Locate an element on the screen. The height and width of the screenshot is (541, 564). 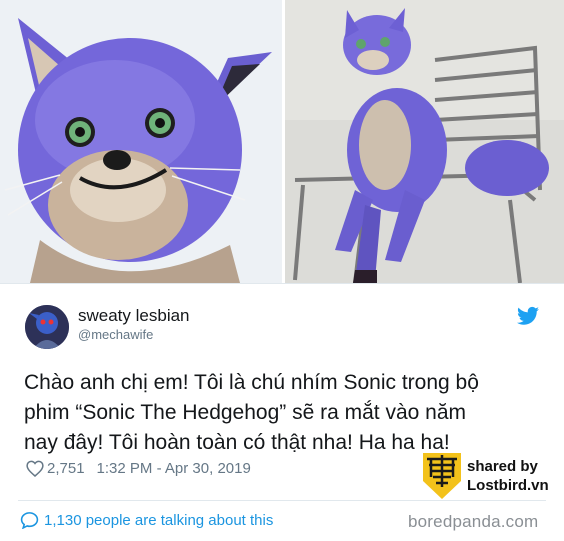
twitter-bird-icon is located at coordinates (528, 316).